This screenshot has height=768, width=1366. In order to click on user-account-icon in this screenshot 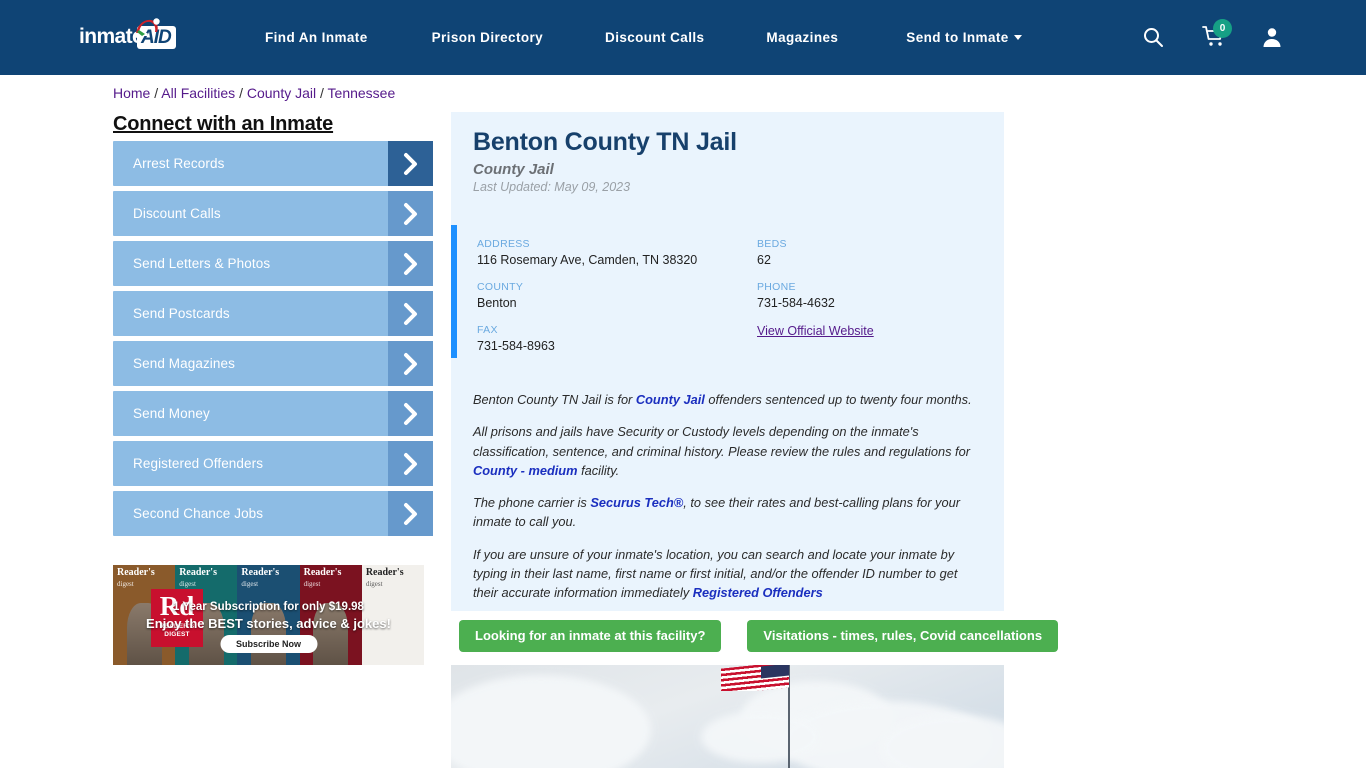, I will do `click(1272, 37)`.